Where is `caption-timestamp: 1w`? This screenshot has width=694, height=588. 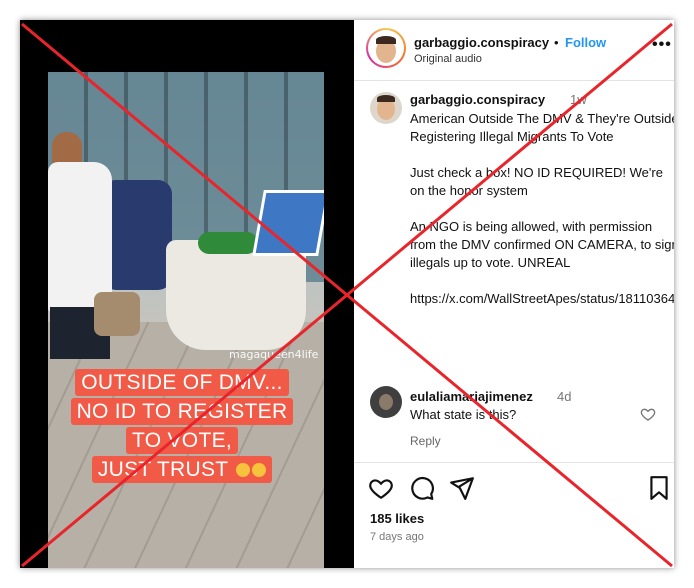 caption-timestamp: 1w is located at coordinates (578, 99).